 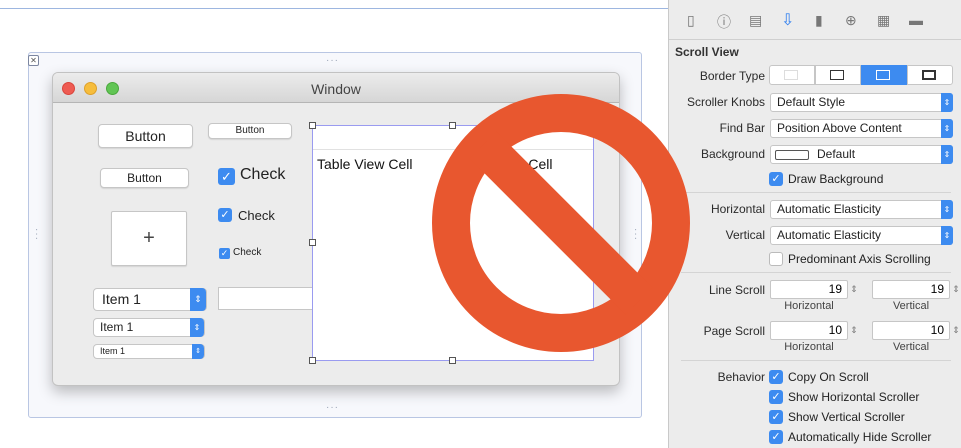 What do you see at coordinates (916, 20) in the screenshot?
I see `effects-icon: ▬` at bounding box center [916, 20].